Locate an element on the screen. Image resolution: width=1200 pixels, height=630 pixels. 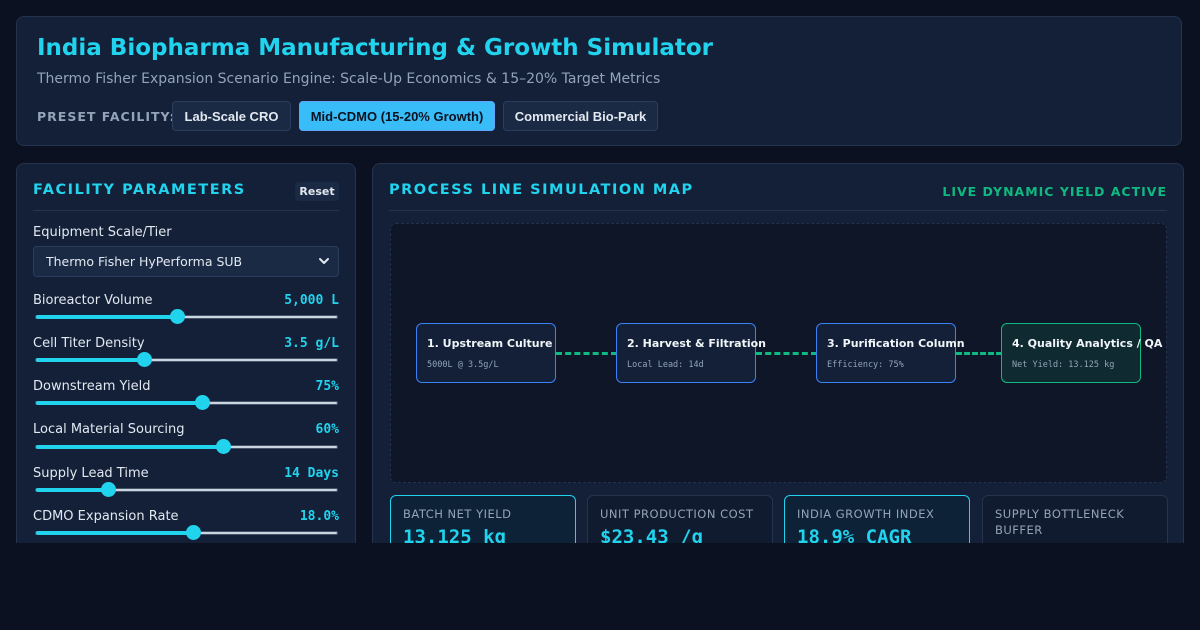
reset-button: Reset is located at coordinates (317, 191).